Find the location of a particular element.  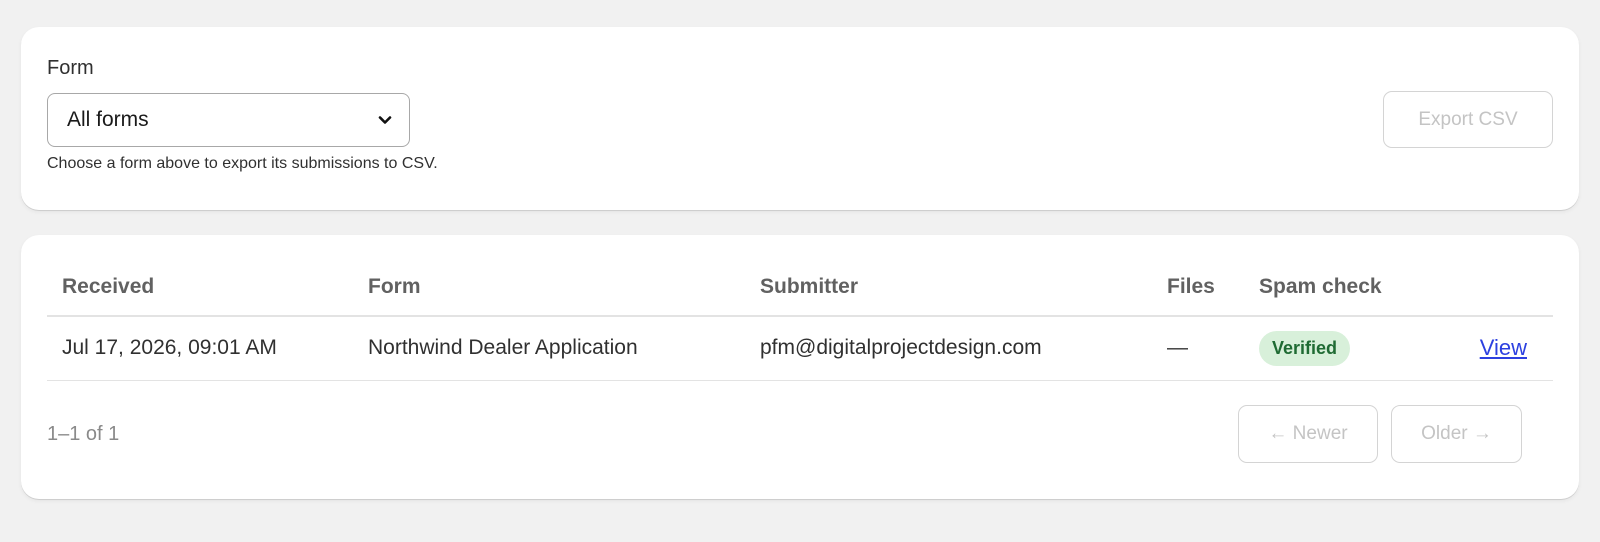

column-header-form: Form is located at coordinates (549, 288).